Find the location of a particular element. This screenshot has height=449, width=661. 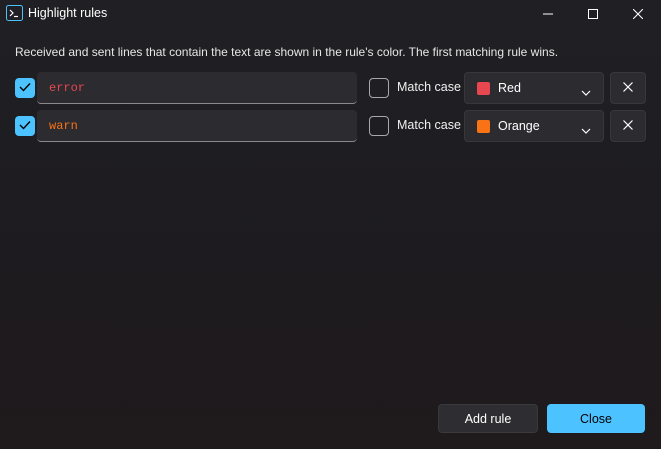

maximize-icon is located at coordinates (593, 15).